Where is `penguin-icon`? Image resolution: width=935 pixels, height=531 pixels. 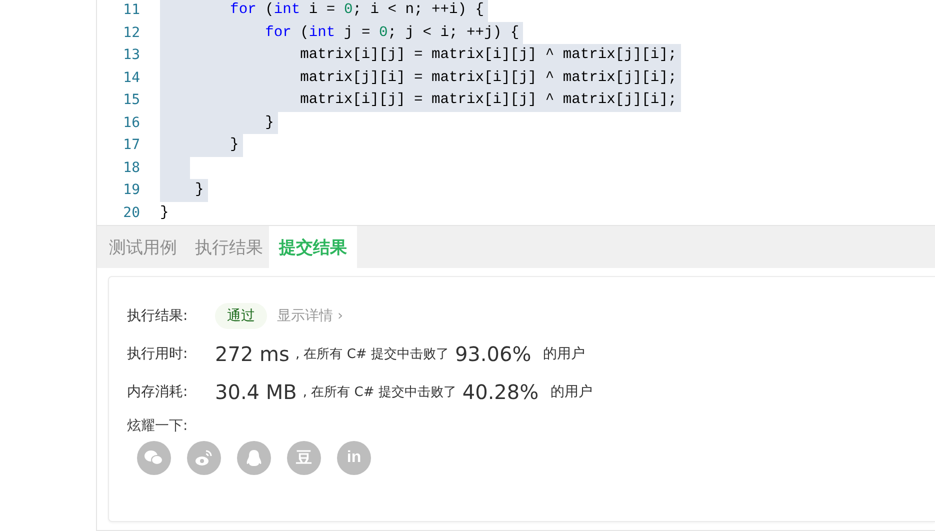
penguin-icon is located at coordinates (254, 458).